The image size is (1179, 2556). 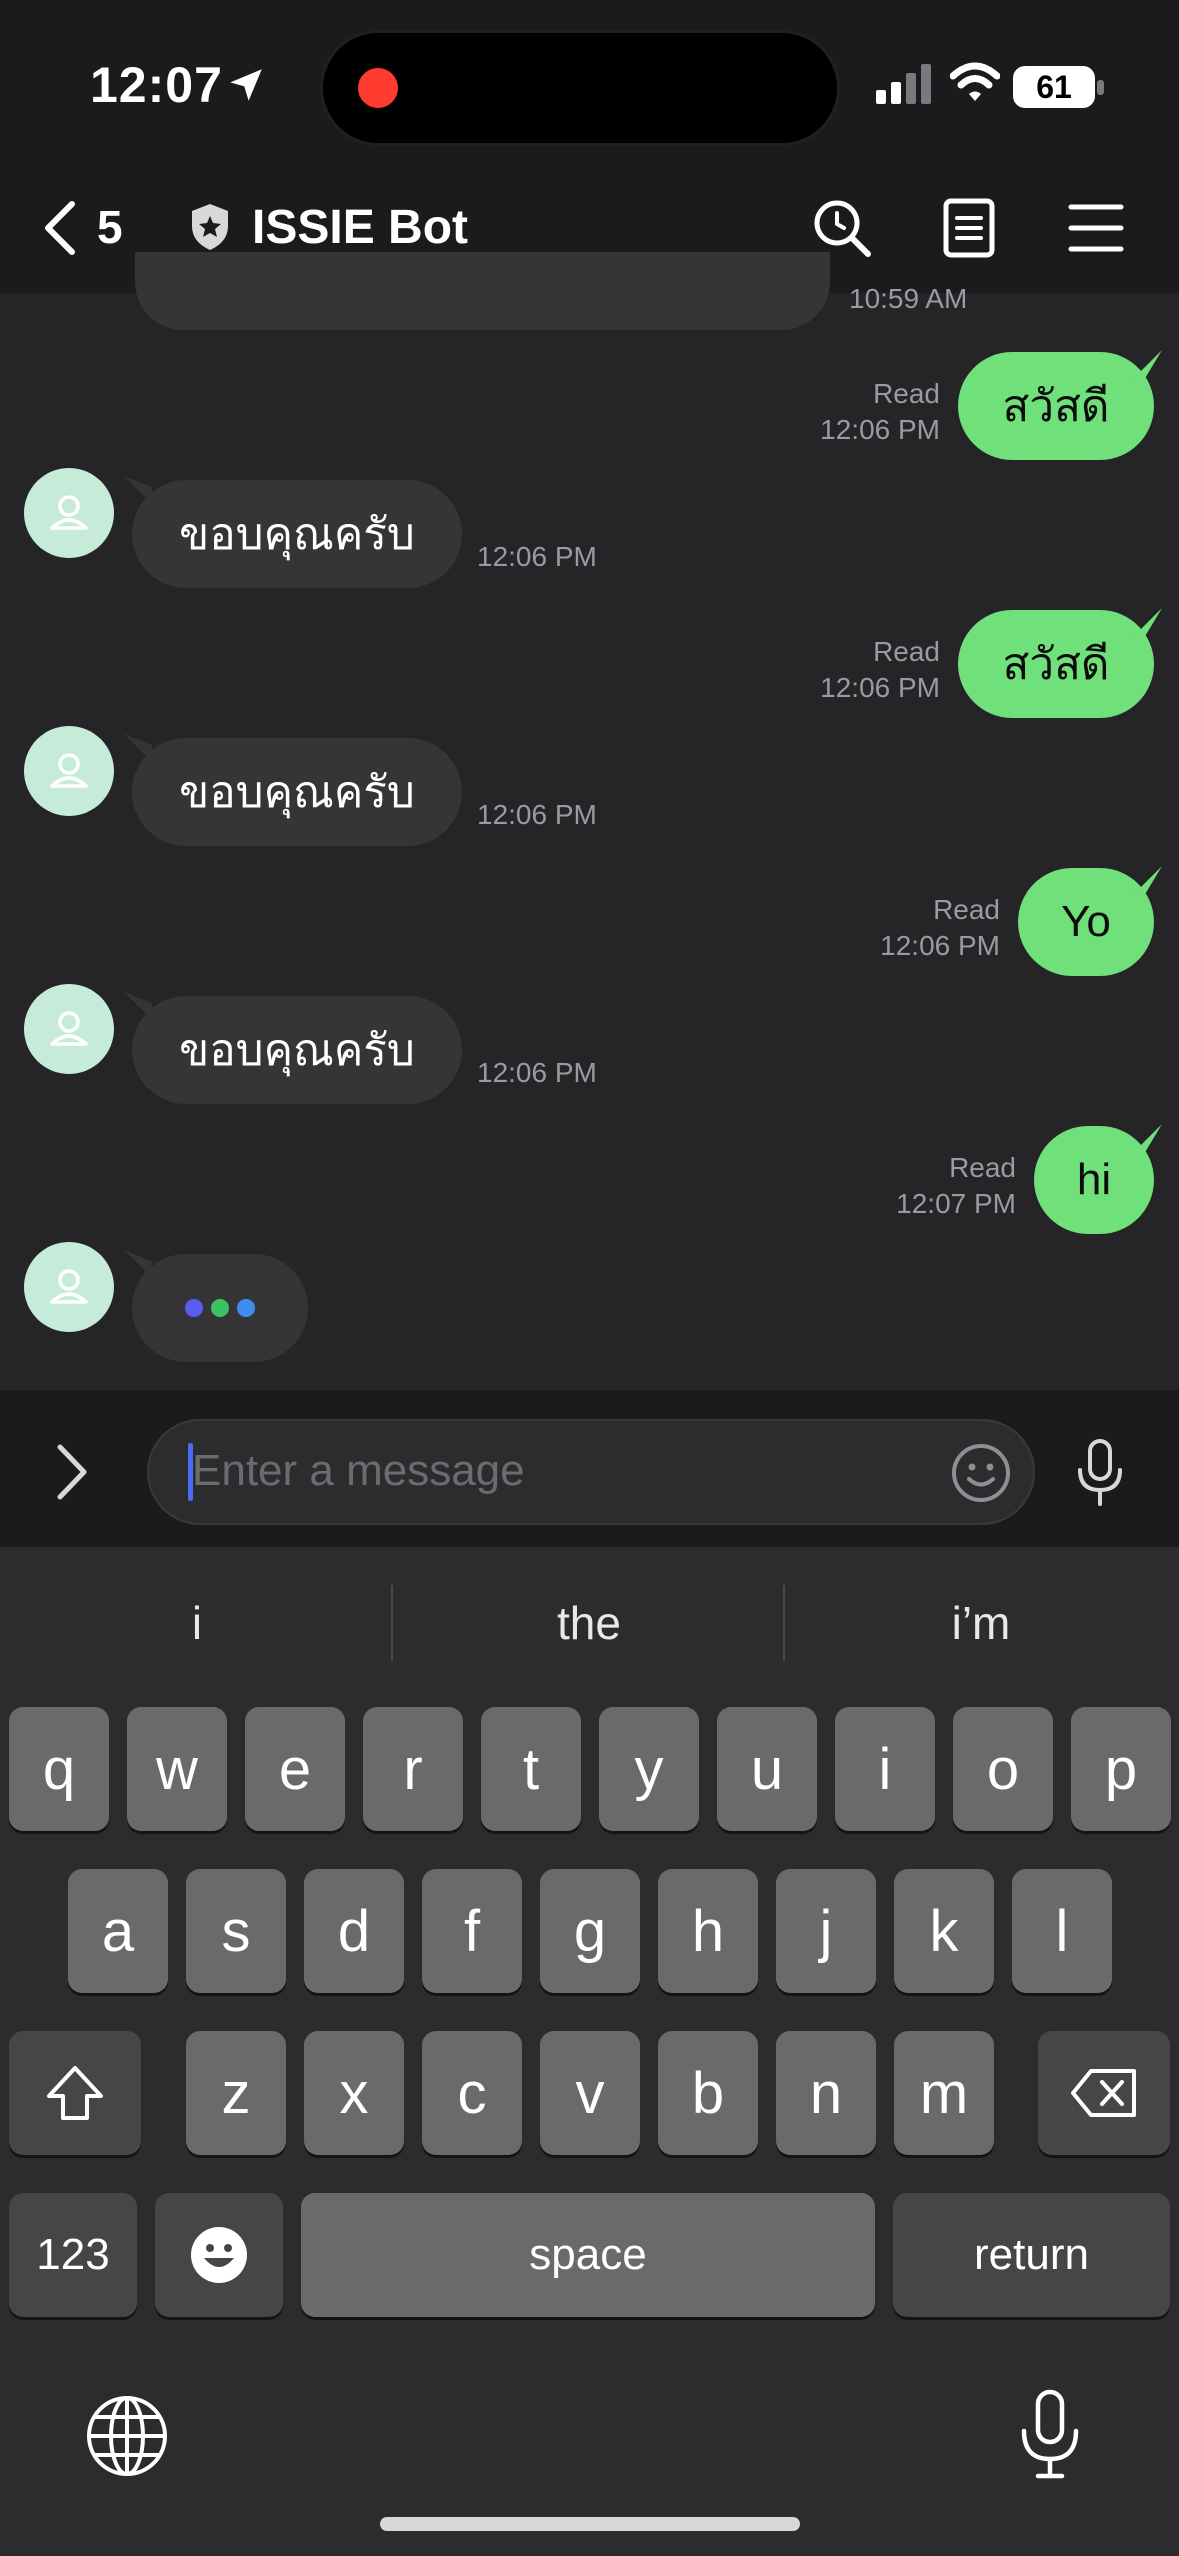 What do you see at coordinates (908, 298) in the screenshot?
I see `message-time: 10:59 AM` at bounding box center [908, 298].